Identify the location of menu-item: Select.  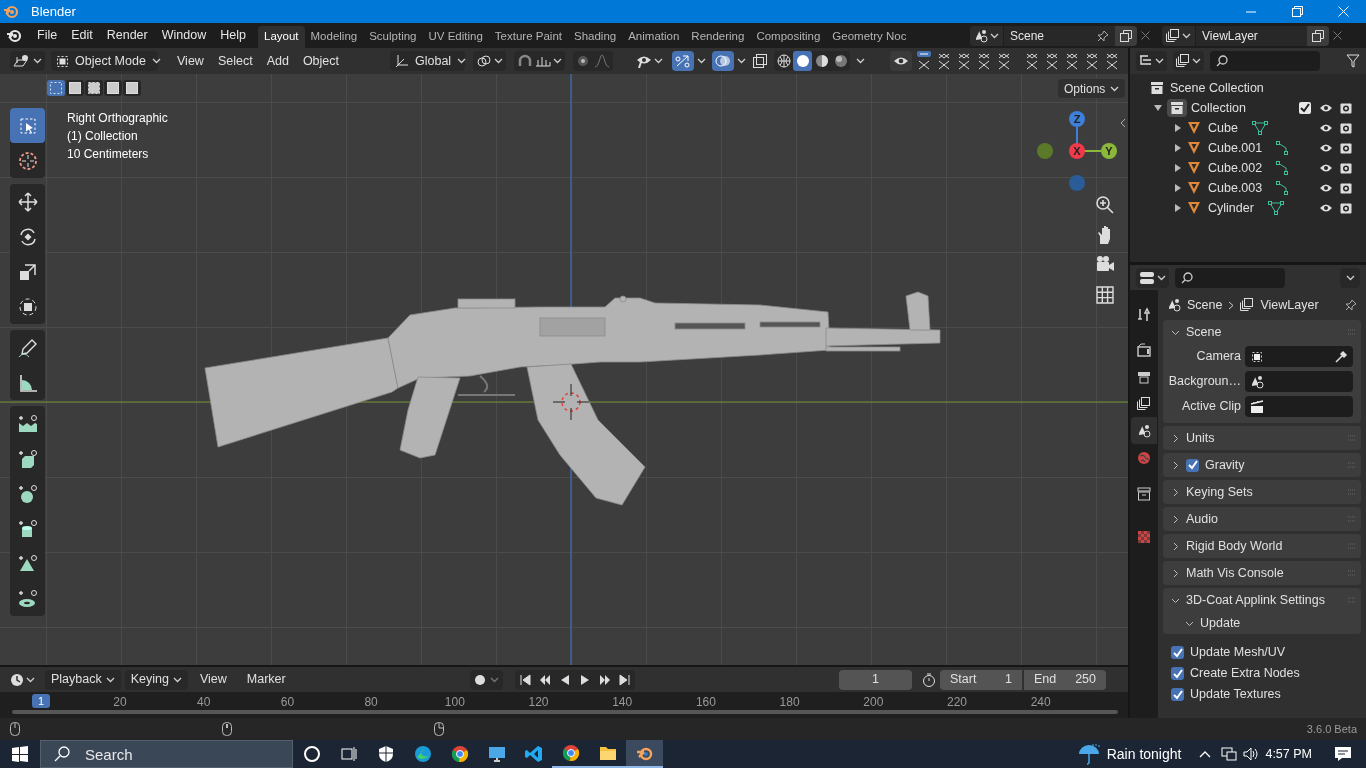
(235, 61).